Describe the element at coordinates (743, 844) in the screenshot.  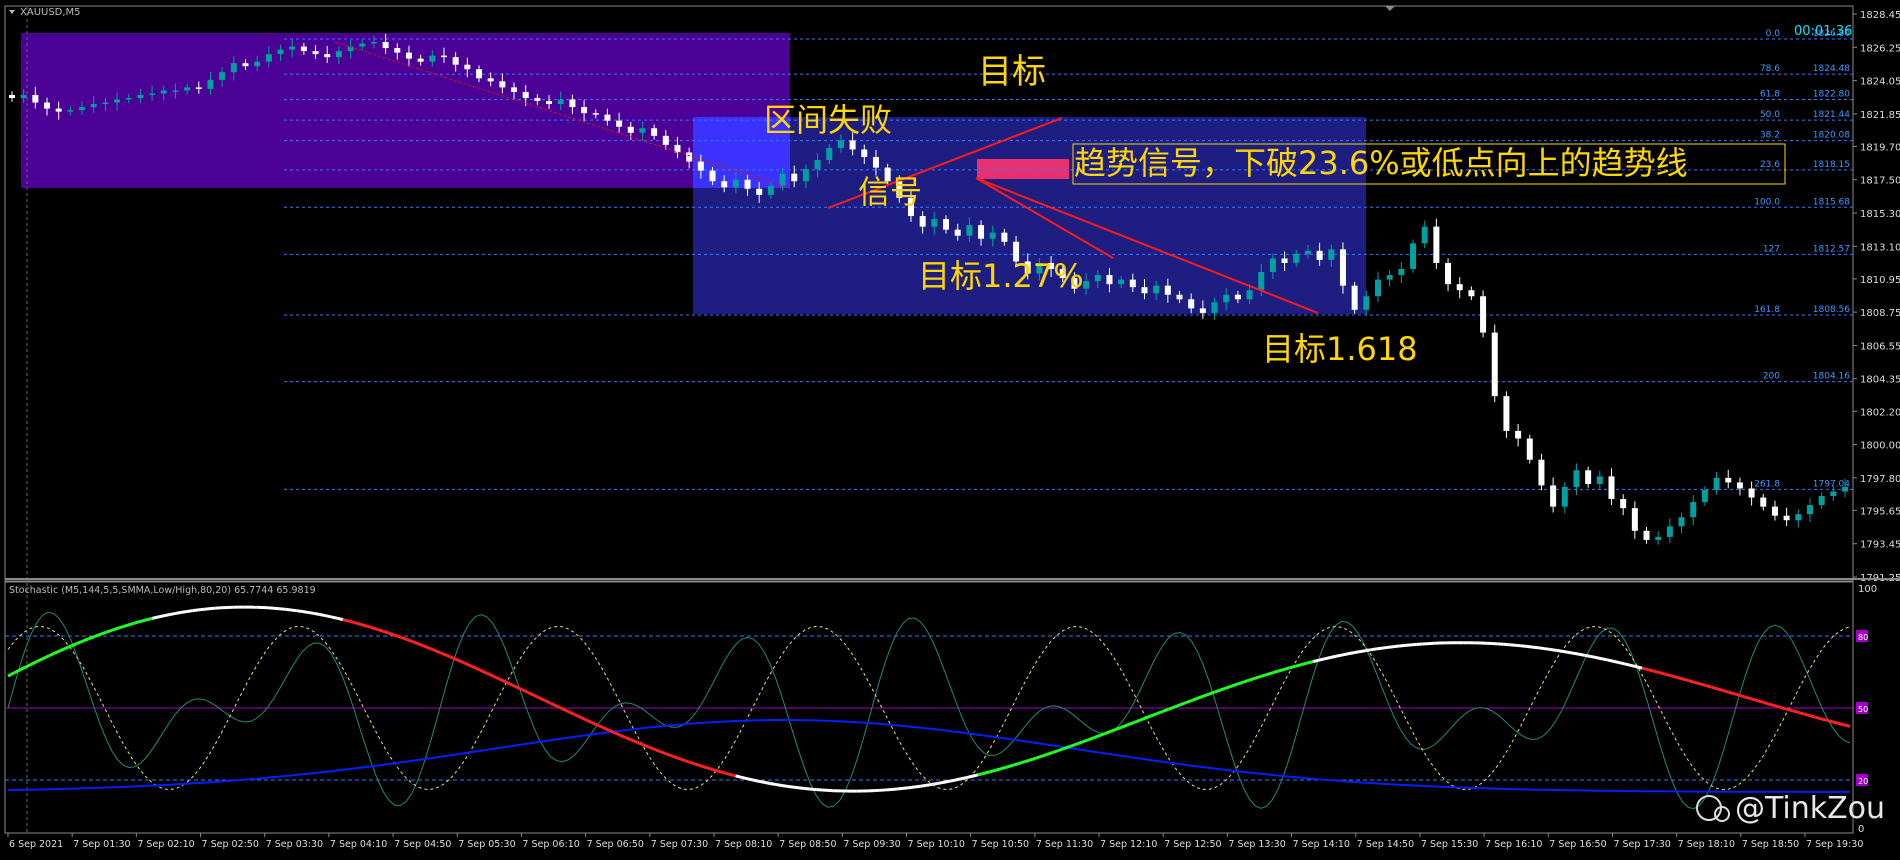
I see `time-axis-label: 7 Sep 08:10` at that location.